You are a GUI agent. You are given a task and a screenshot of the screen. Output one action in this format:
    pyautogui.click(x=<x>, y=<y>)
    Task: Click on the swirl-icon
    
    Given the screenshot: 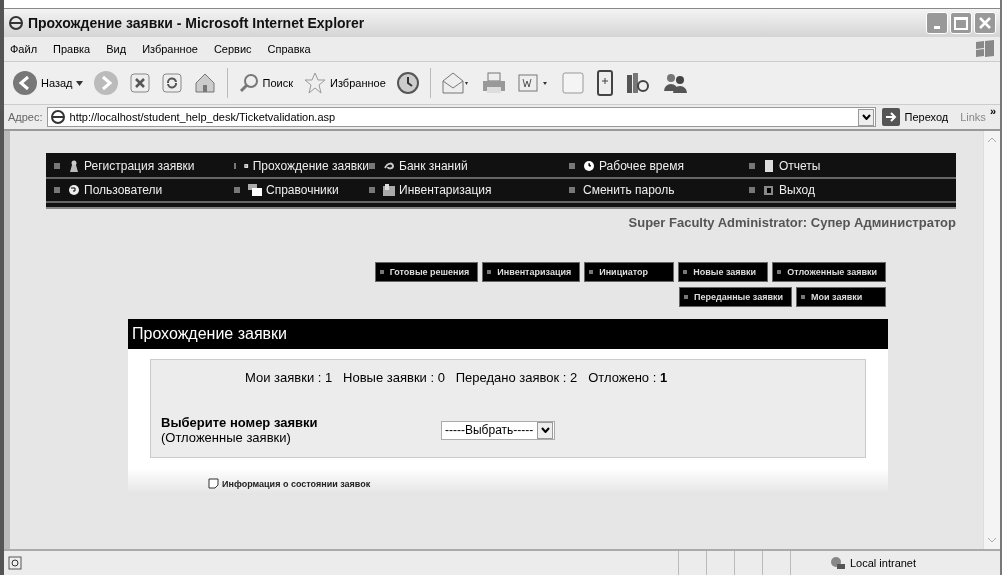 What is the action you would take?
    pyautogui.click(x=389, y=166)
    